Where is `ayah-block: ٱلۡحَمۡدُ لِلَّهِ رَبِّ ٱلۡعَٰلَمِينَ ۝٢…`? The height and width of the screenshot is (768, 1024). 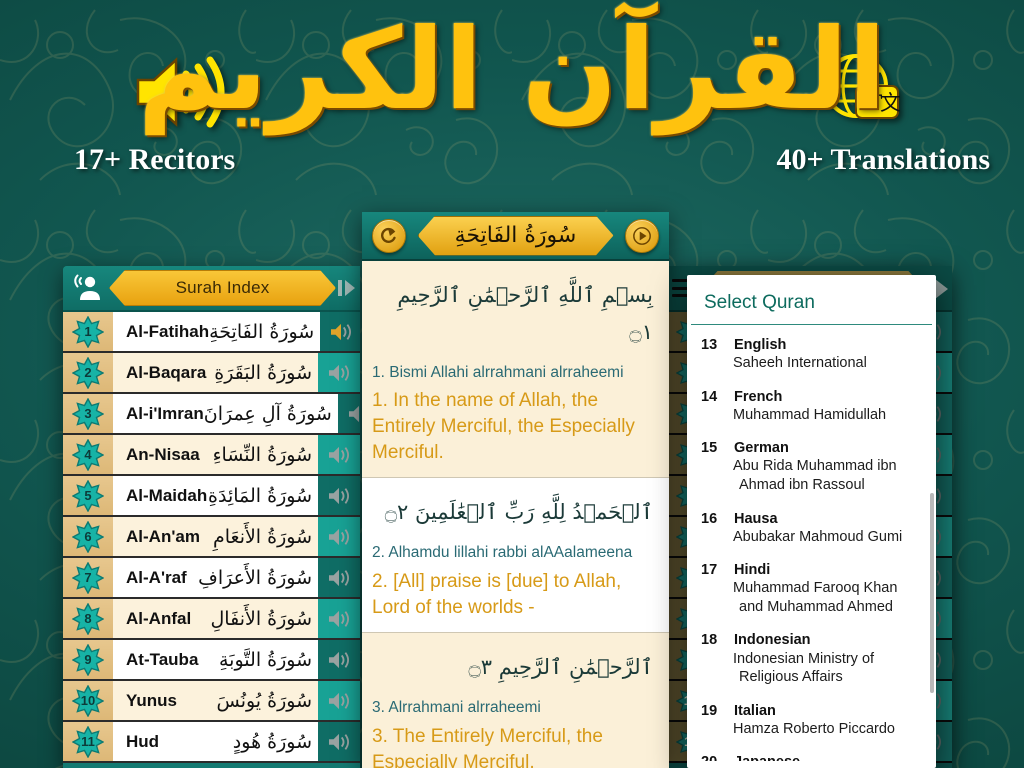 ayah-block: ٱلۡحَمۡدُ لِلَّهِ رَبِّ ٱلۡعَٰلَمِينَ ۝٢… is located at coordinates (515, 556).